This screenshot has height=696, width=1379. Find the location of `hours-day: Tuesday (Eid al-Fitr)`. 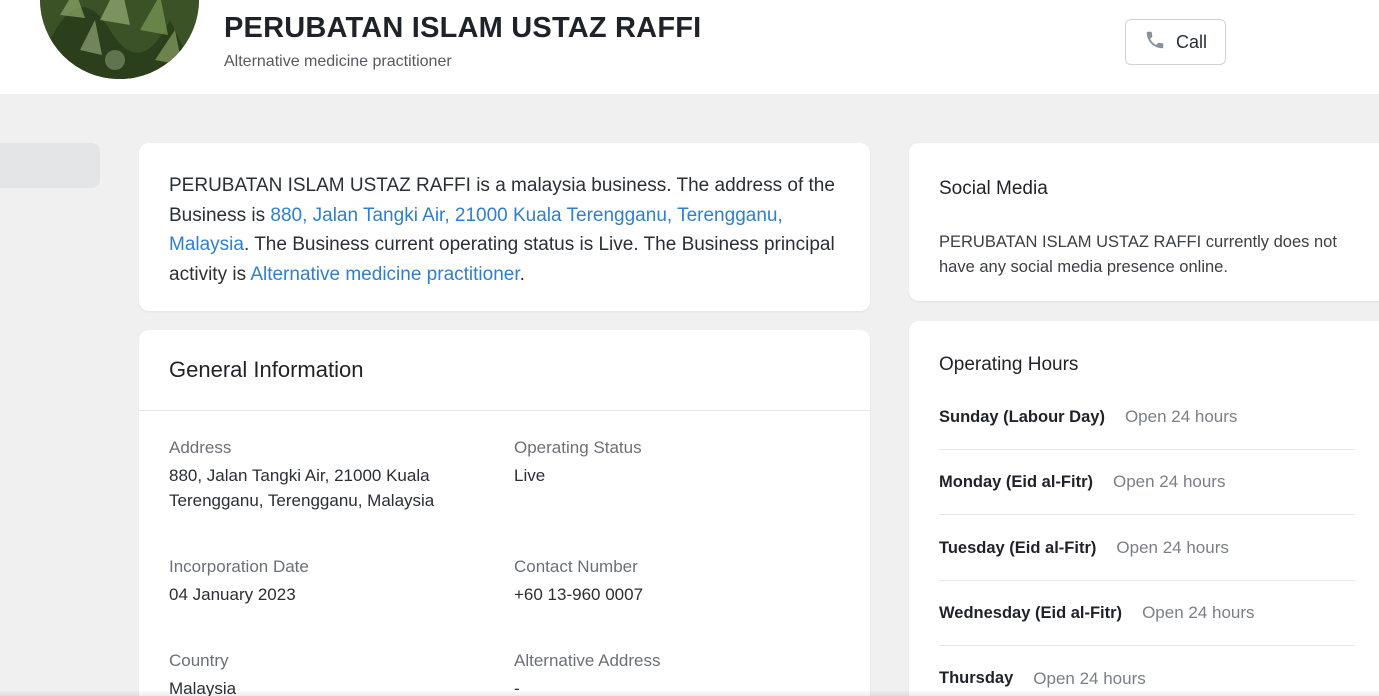

hours-day: Tuesday (Eid al-Fitr) is located at coordinates (1018, 547).